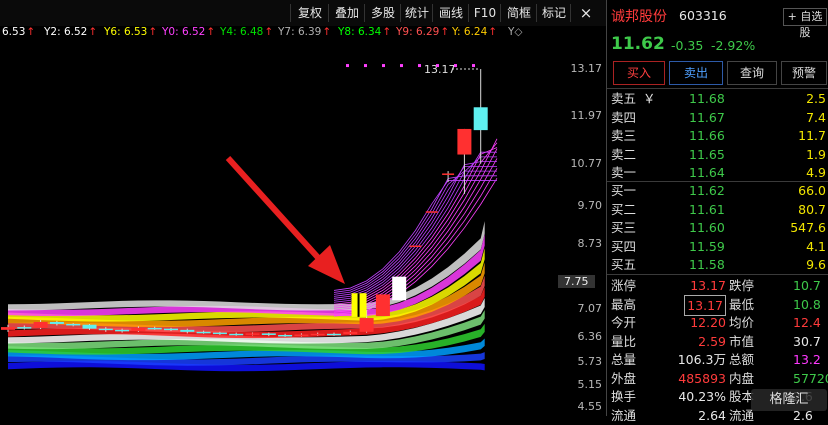 The height and width of the screenshot is (425, 828). Describe the element at coordinates (586, 116) in the screenshot. I see `y-tick-label: 11.97` at that location.